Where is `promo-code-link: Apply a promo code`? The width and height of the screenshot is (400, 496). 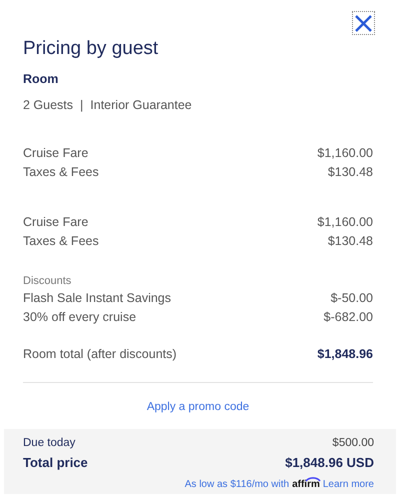
promo-code-link: Apply a promo code is located at coordinates (198, 407).